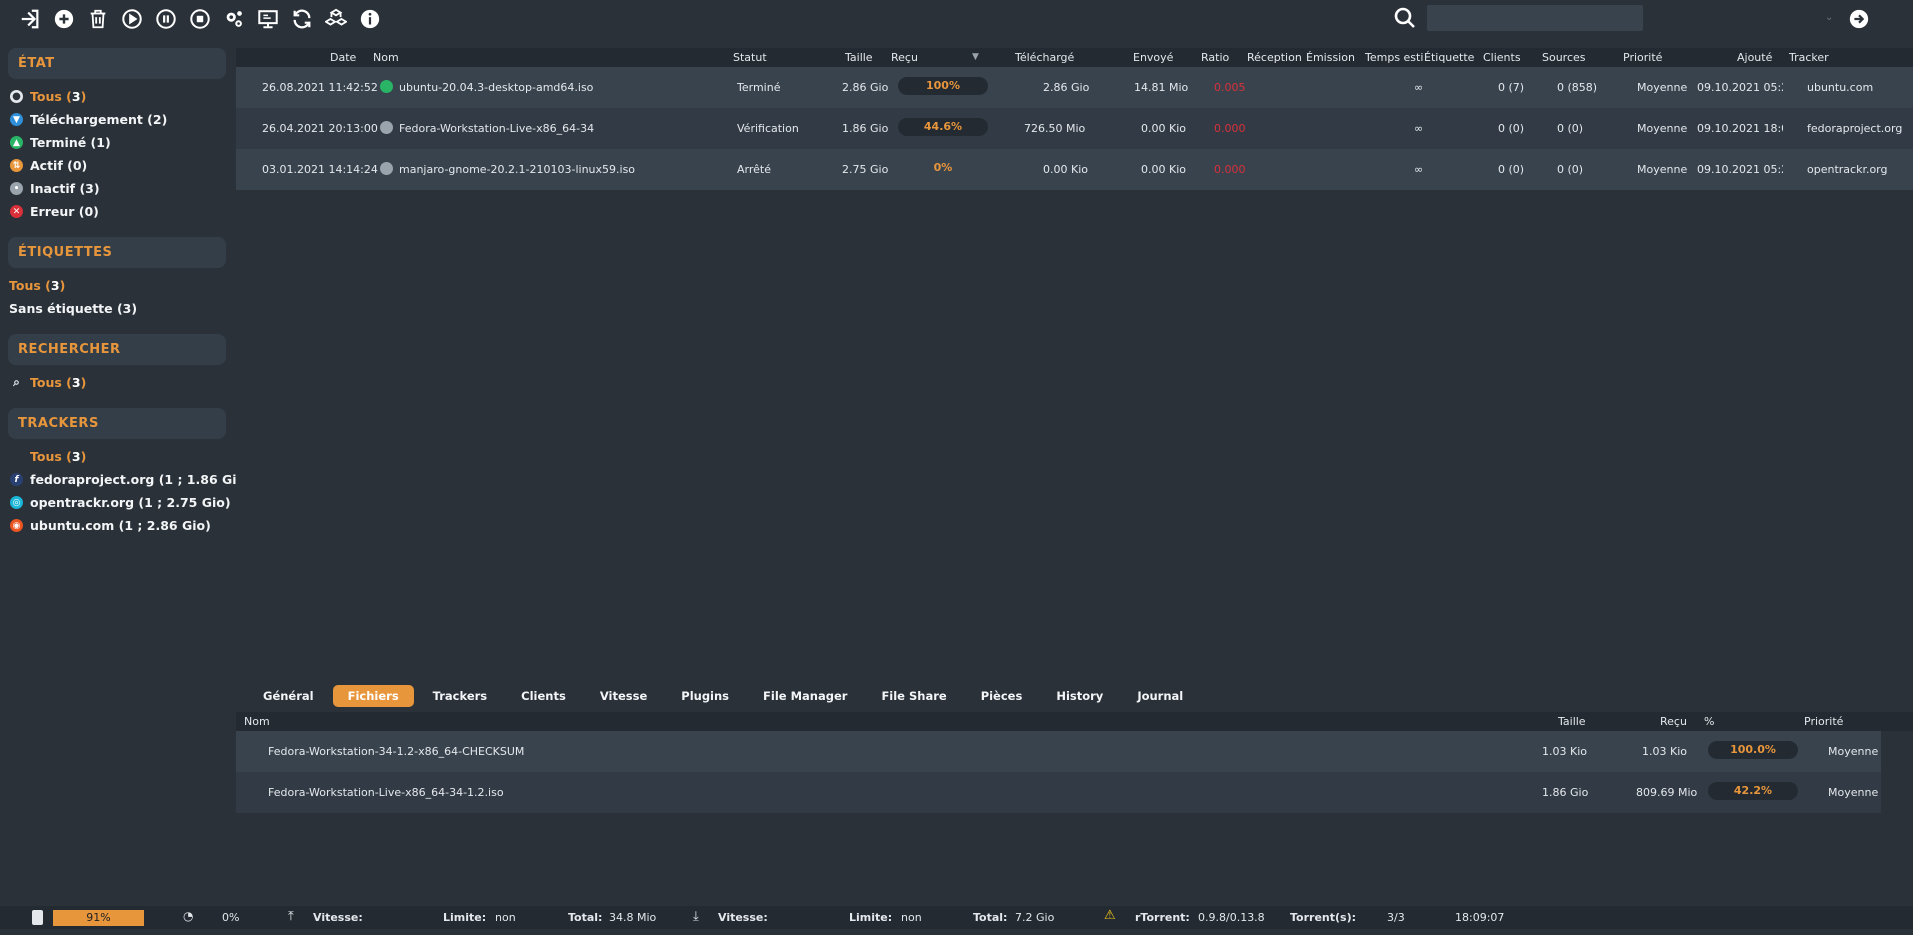 Image resolution: width=1913 pixels, height=935 pixels. I want to click on tab-speed: Vitesse, so click(623, 696).